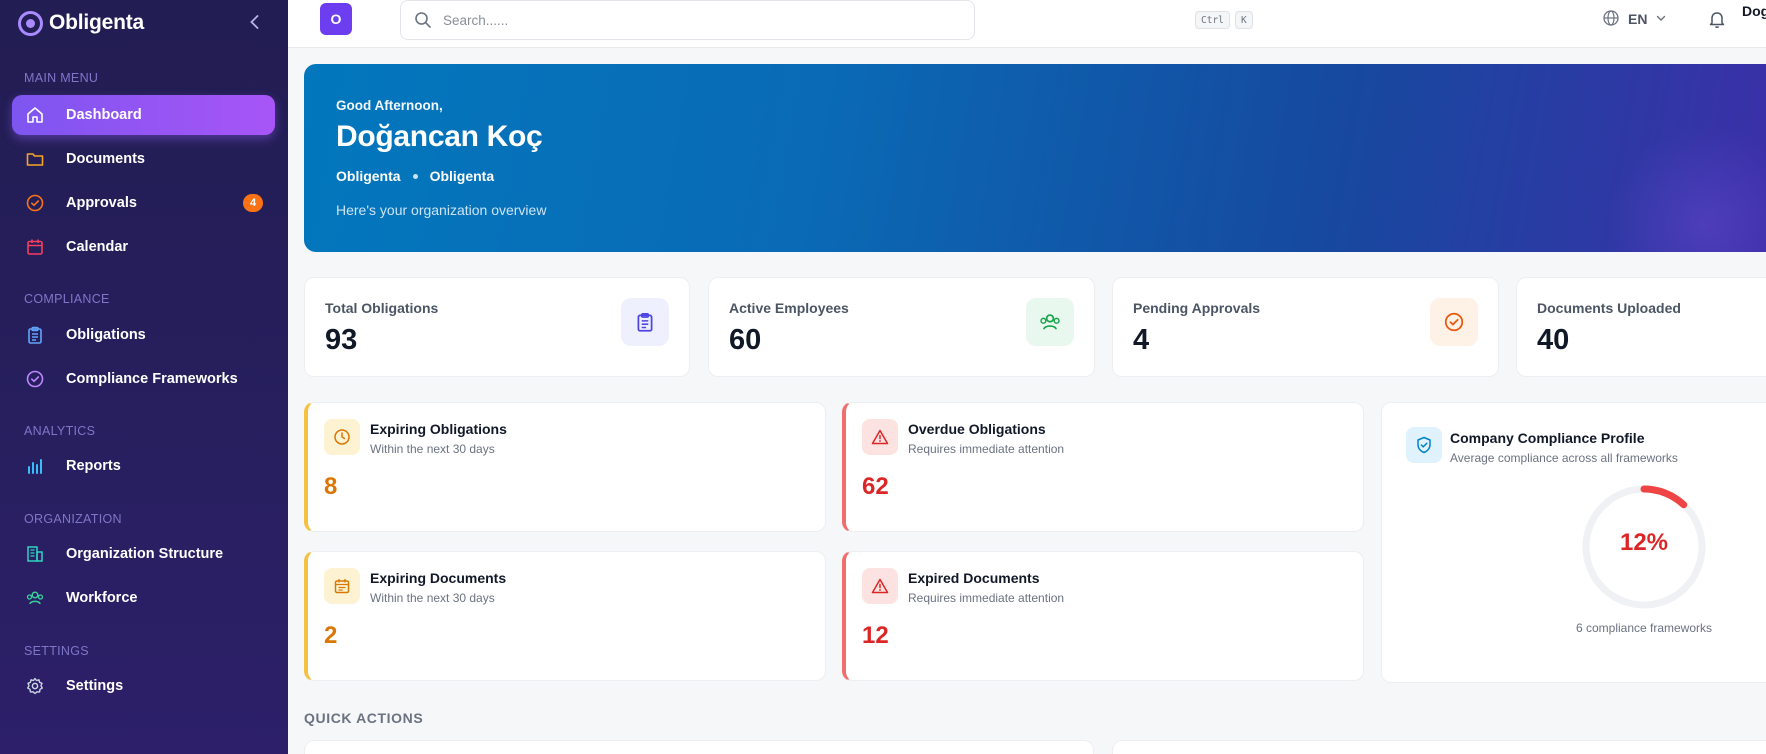  Describe the element at coordinates (1638, 19) in the screenshot. I see `language-code: EN` at that location.